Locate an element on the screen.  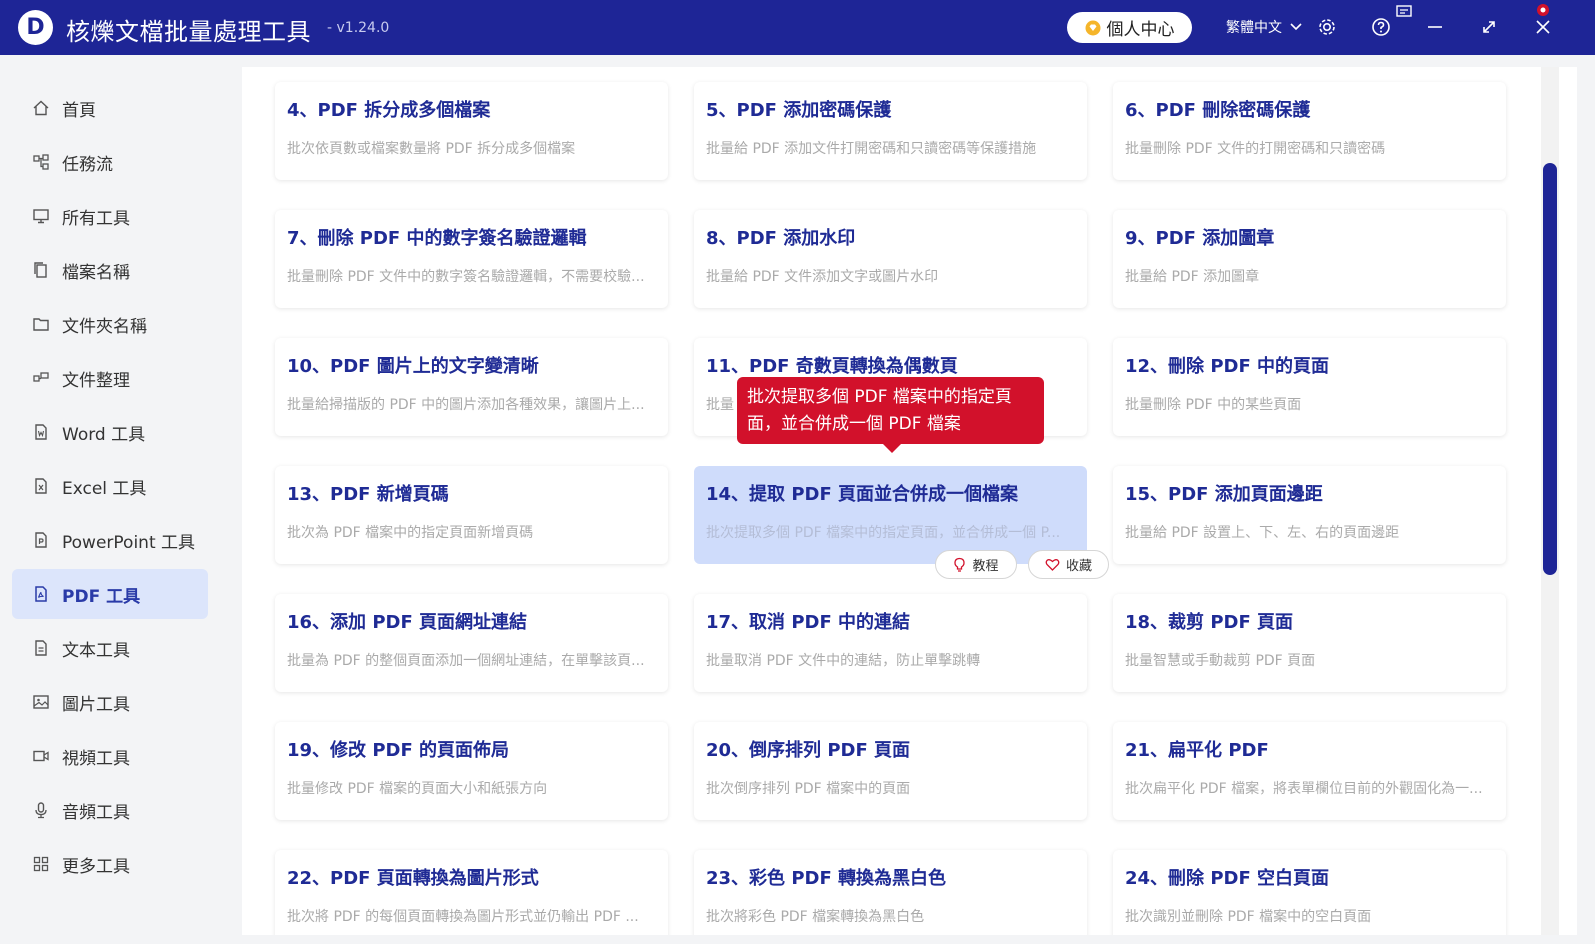
tool-card-title: 12、刪除 PDF 中的頁面 is located at coordinates (1227, 366).